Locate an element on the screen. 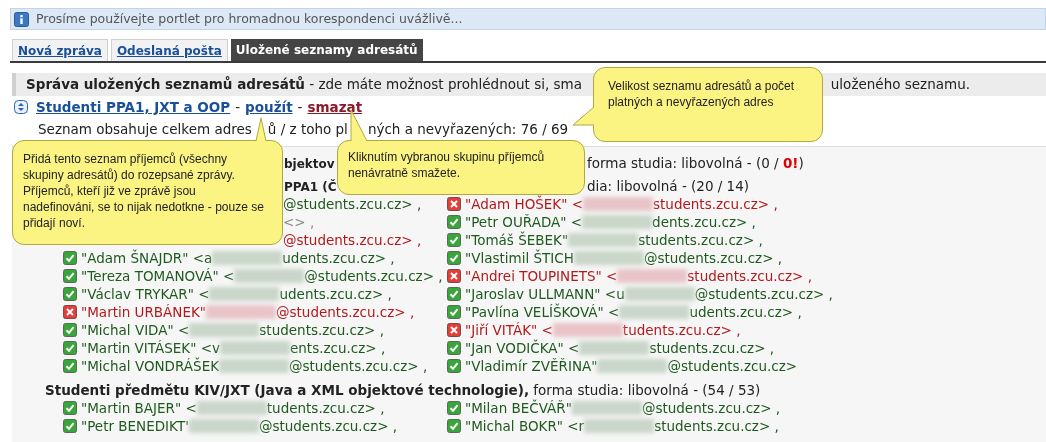 Image resolution: width=1046 pixels, height=442 pixels. recipient-name: "Jaroslav ULLMANN" <u is located at coordinates (545, 293).